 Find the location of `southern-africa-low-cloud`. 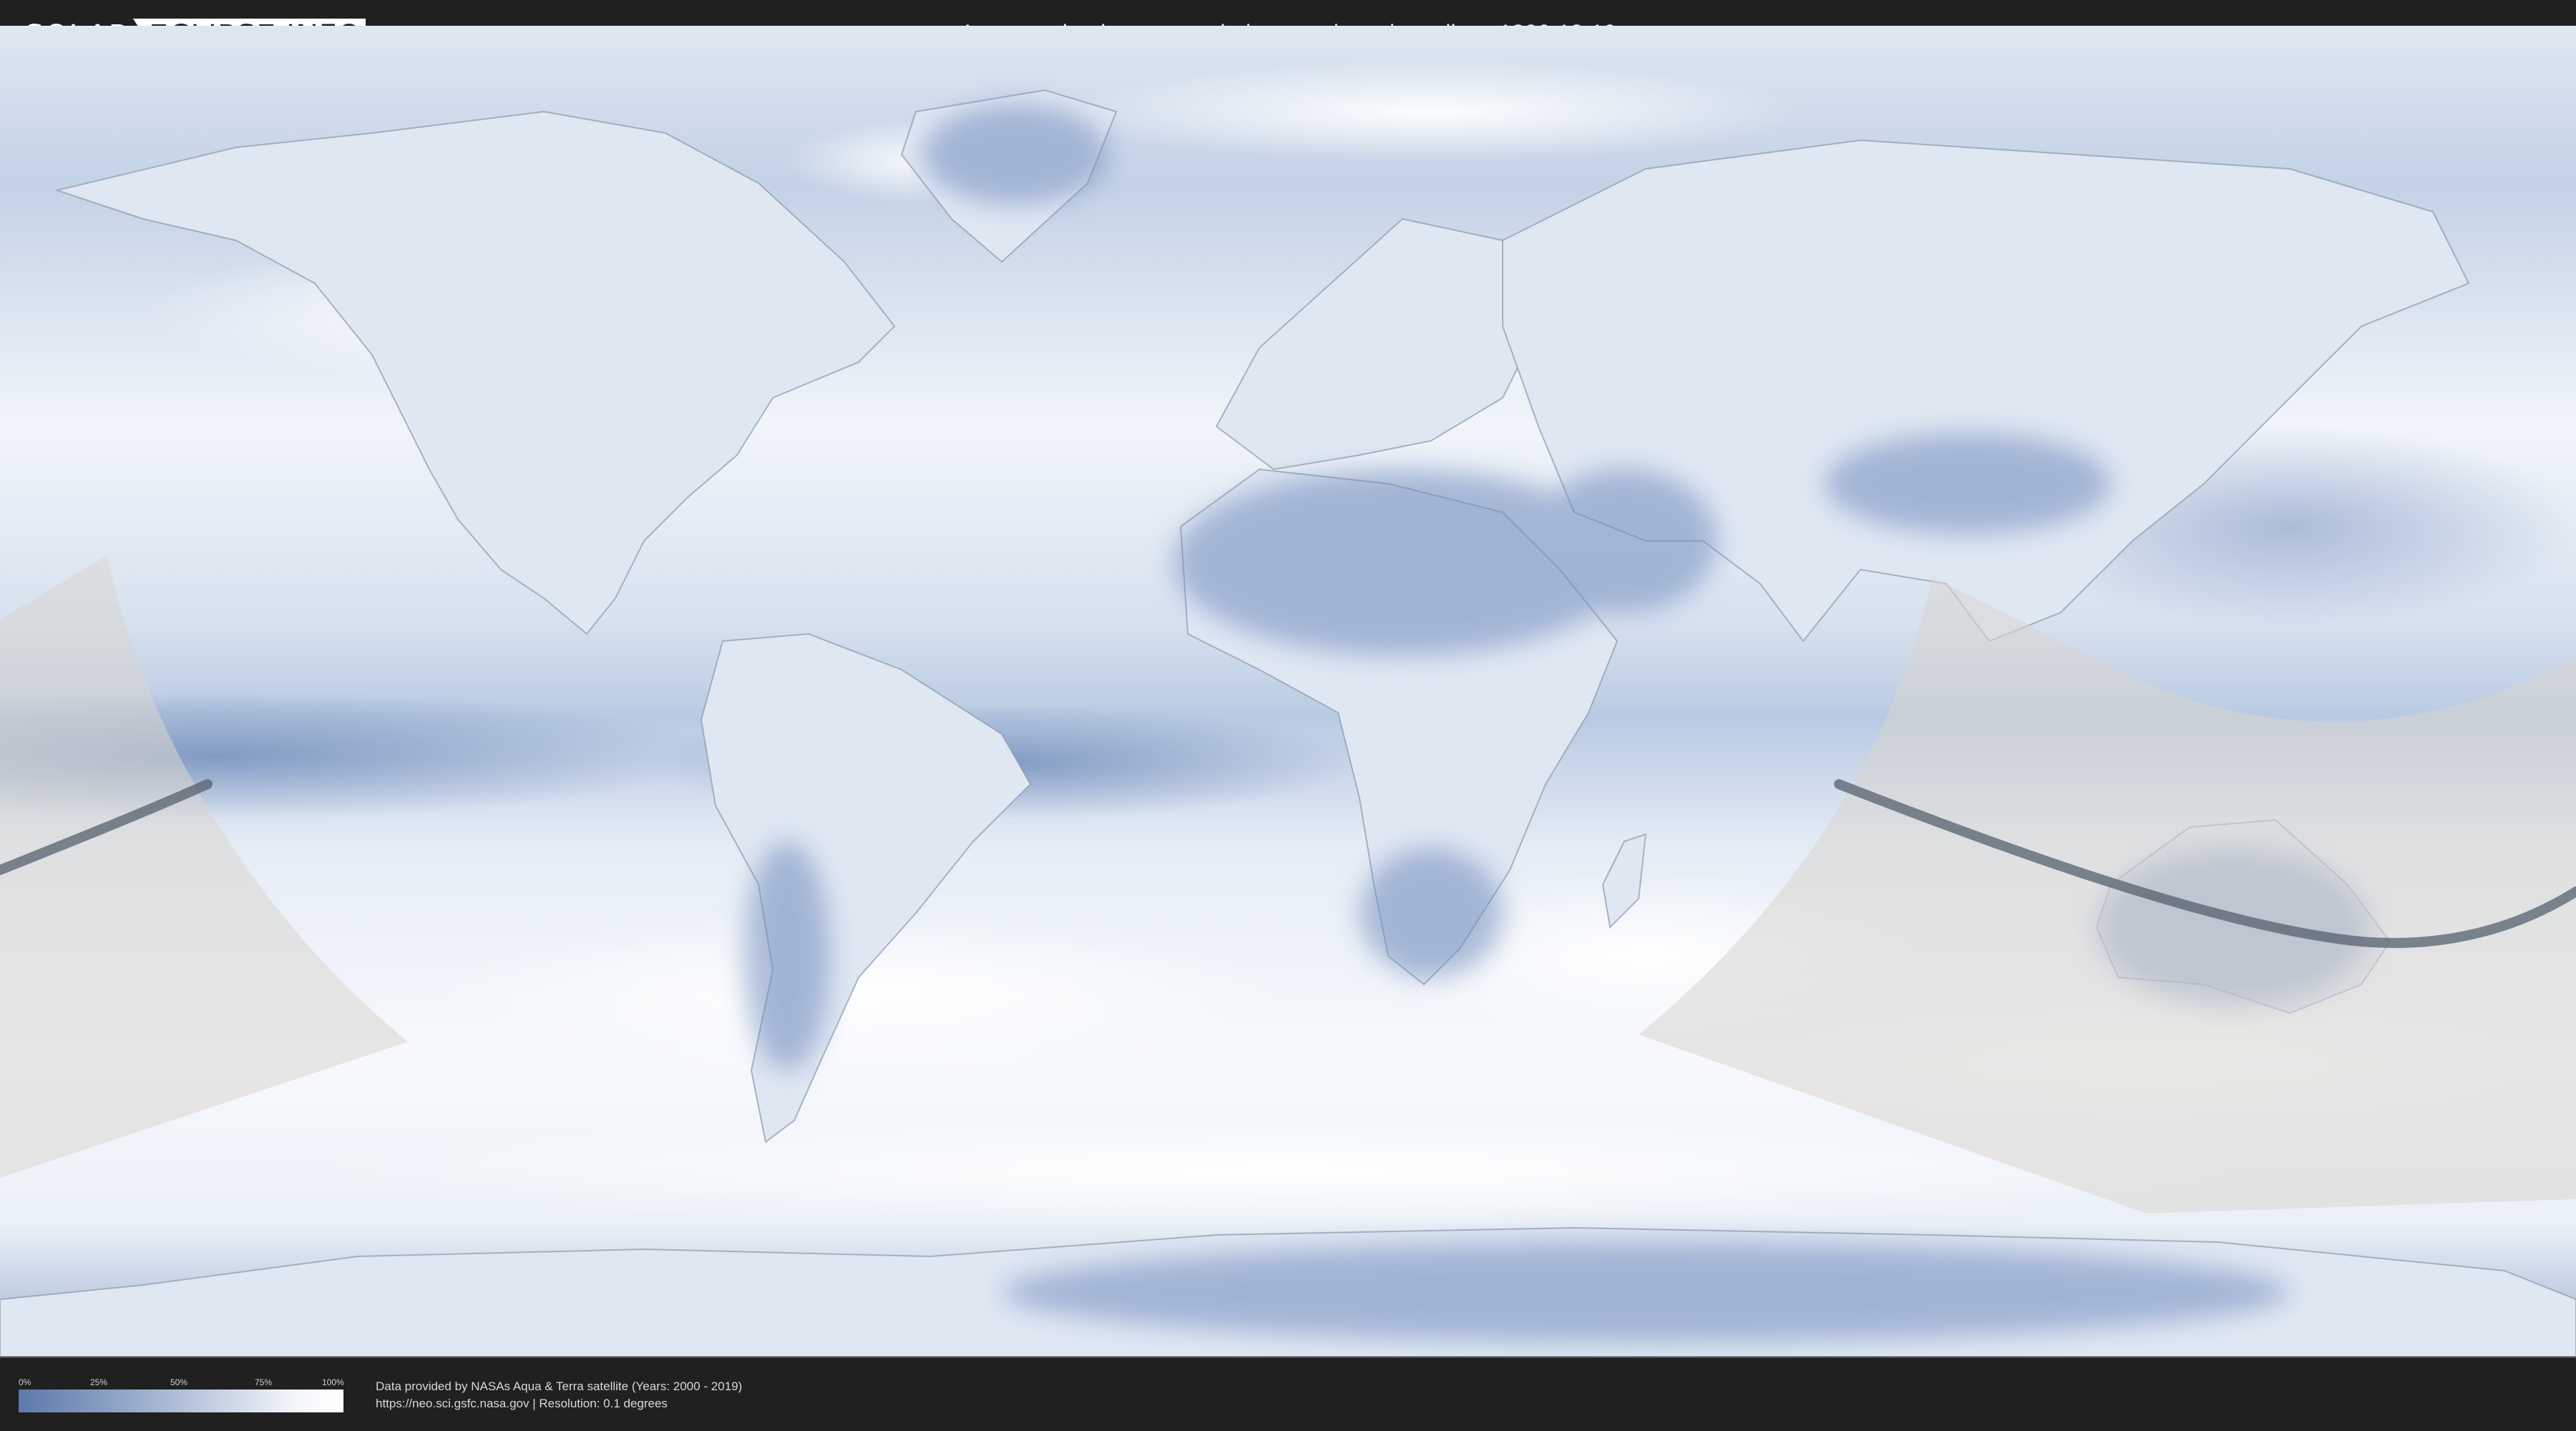

southern-africa-low-cloud is located at coordinates (1431, 913).